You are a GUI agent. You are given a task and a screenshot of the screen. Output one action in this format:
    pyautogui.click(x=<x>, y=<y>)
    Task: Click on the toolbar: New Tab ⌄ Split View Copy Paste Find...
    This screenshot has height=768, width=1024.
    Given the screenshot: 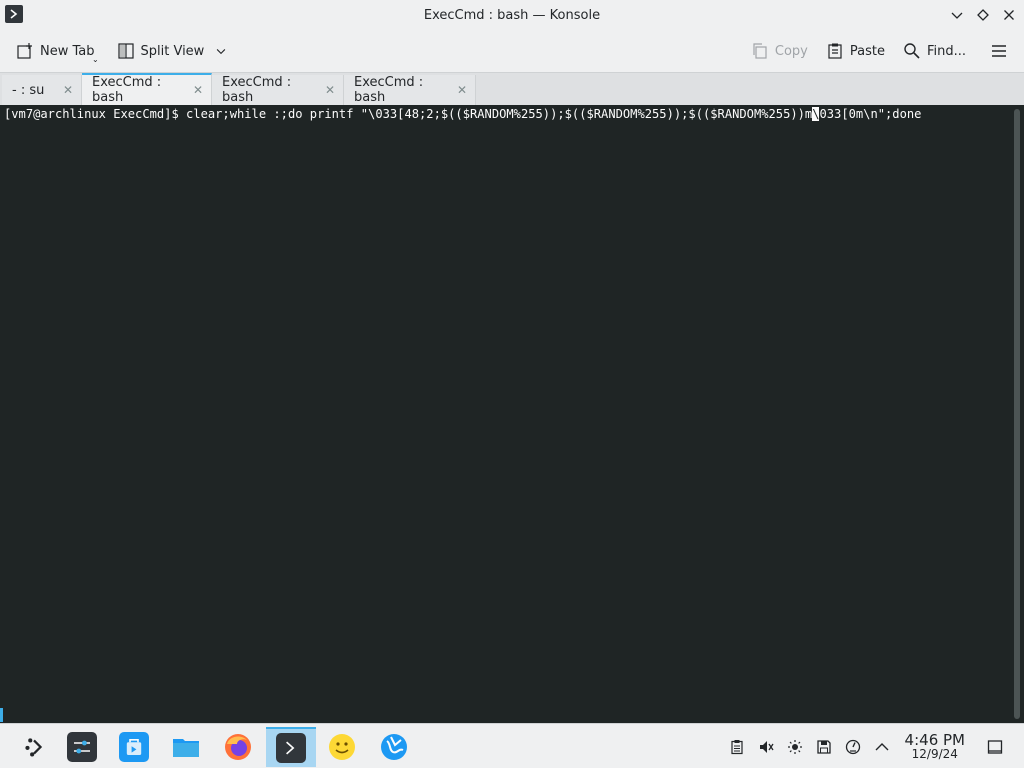 What is the action you would take?
    pyautogui.click(x=512, y=51)
    